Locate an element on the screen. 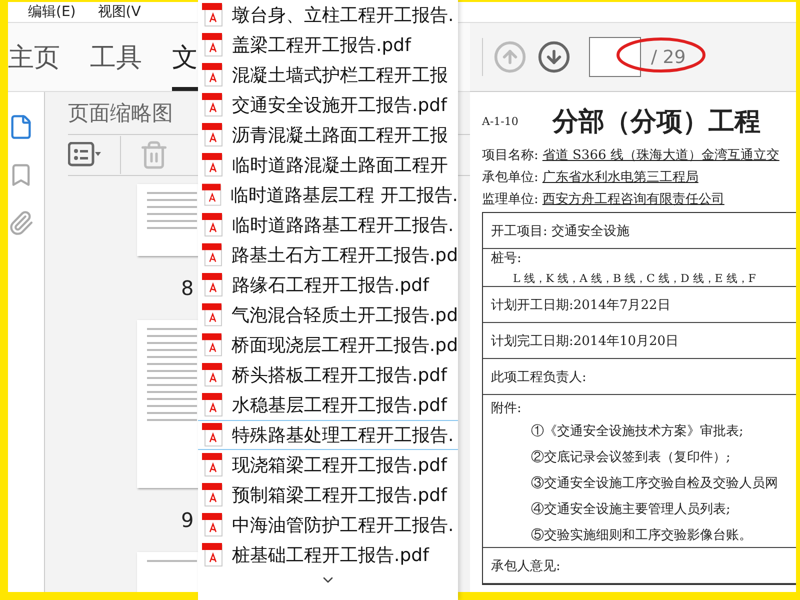 The image size is (800, 600). file-item: 桥头搭板工程开工报告.pdf is located at coordinates (328, 375).